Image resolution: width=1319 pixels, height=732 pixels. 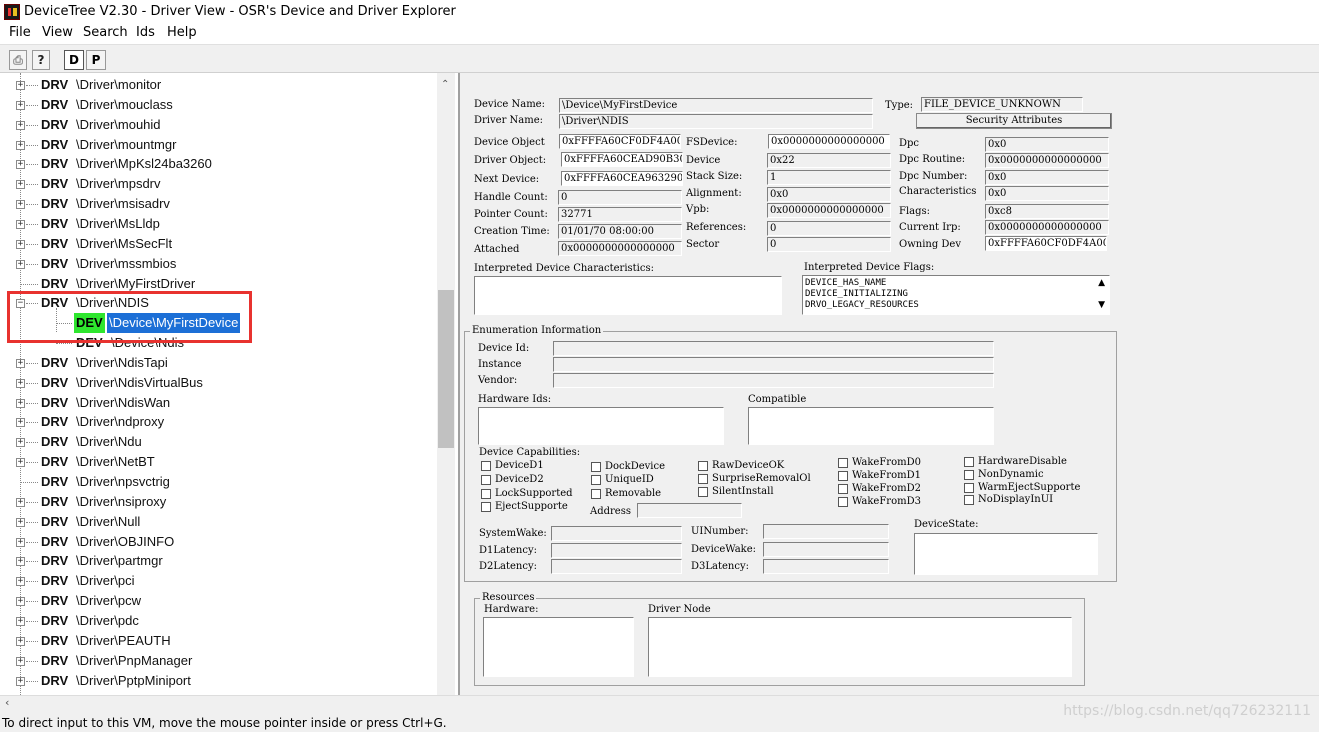 What do you see at coordinates (218, 442) in the screenshot?
I see `tree-row: + DRV \Driver\Ndu` at bounding box center [218, 442].